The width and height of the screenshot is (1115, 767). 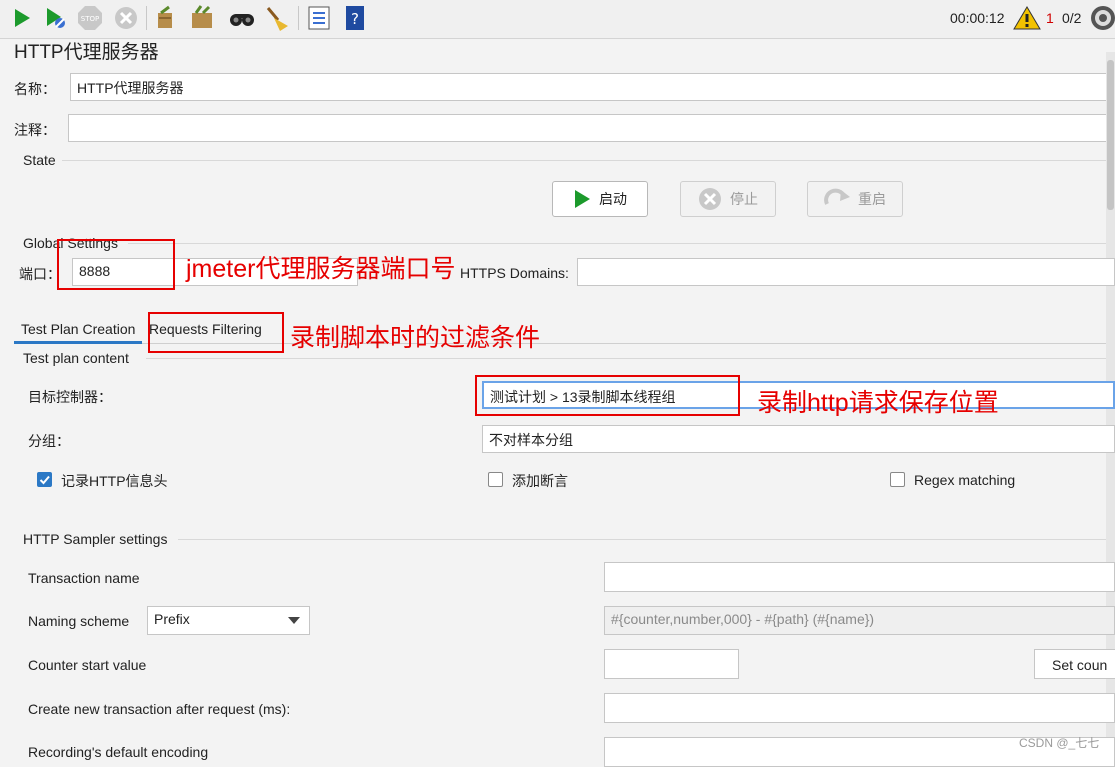 I want to click on save-annotation-text: 录制http请求保存位置, so click(x=878, y=403).